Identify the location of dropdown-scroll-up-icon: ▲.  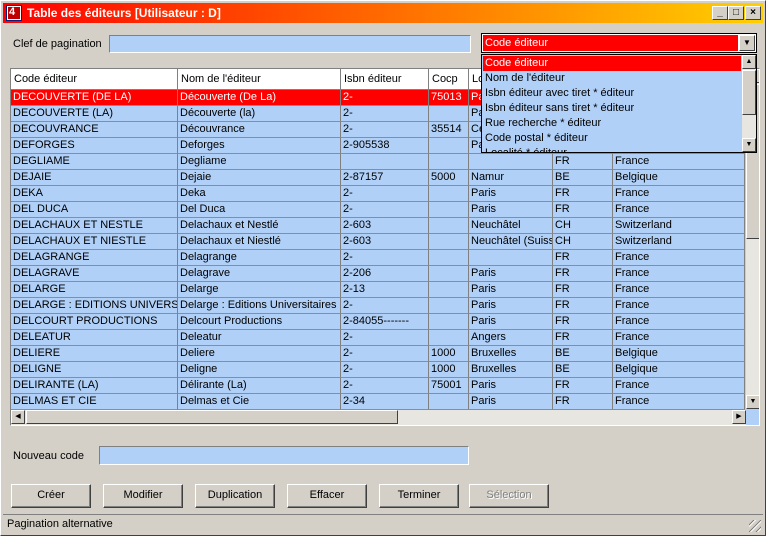
(749, 62).